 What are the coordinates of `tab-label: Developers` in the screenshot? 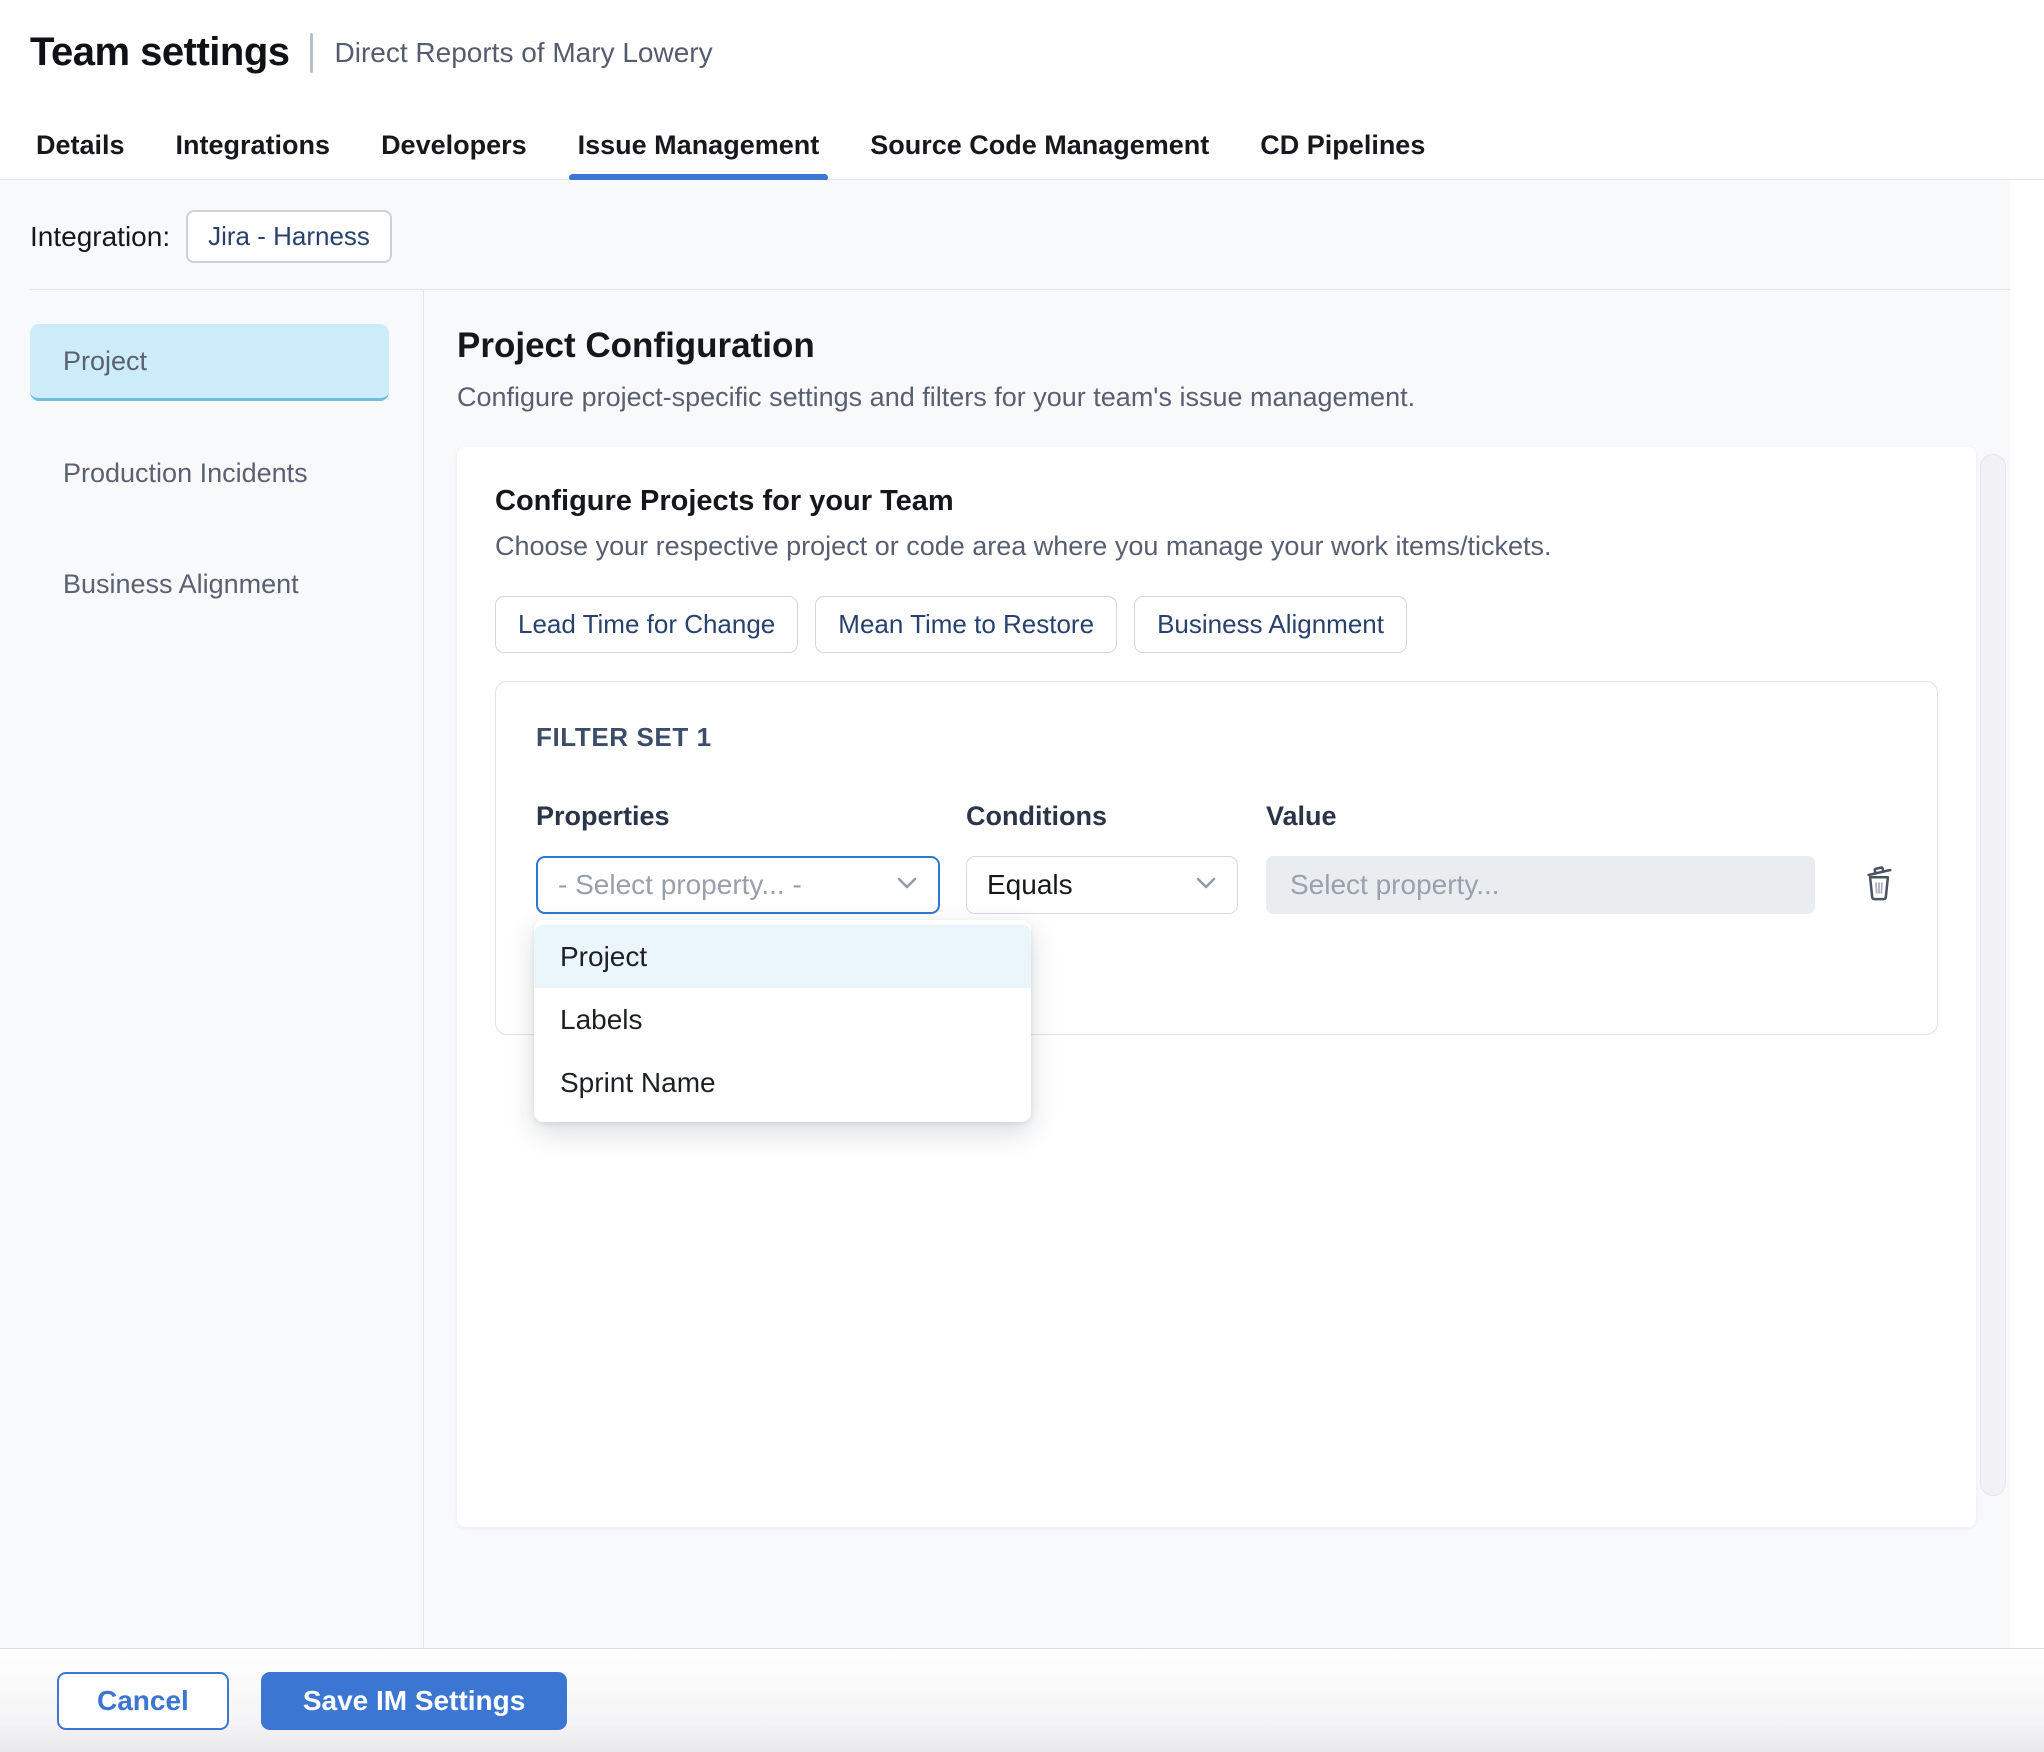 It's located at (454, 145).